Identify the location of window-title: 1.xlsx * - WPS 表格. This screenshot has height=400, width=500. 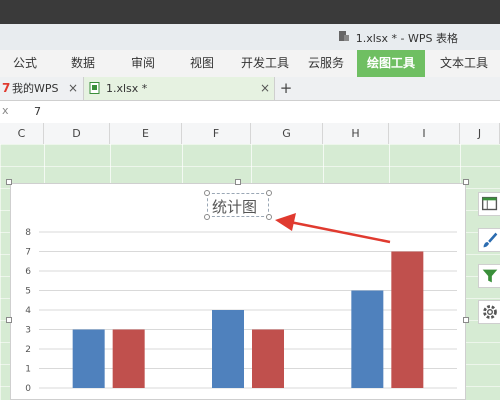
(398, 38).